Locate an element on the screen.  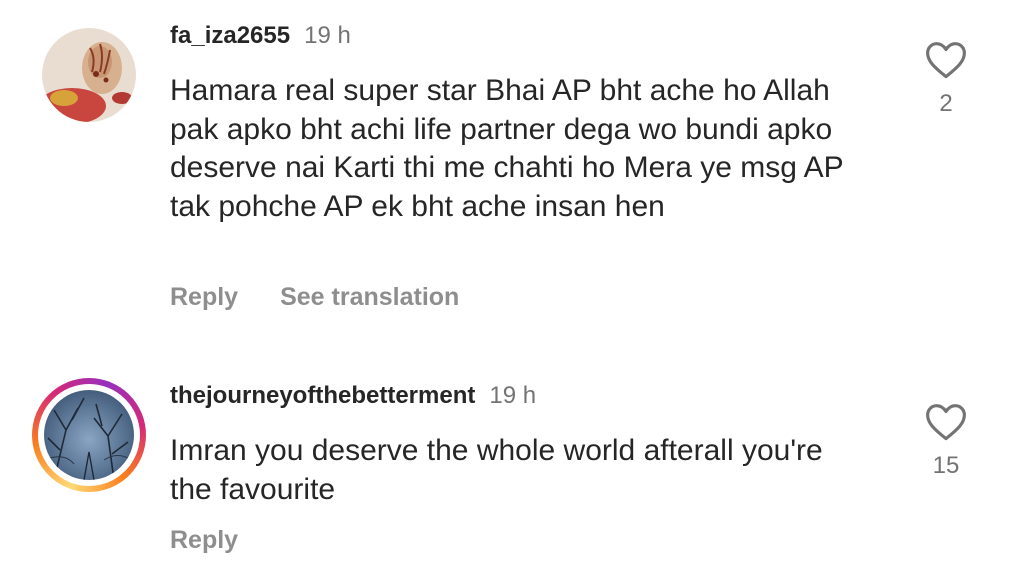
trees-sky-avatar-icon is located at coordinates (89, 435).